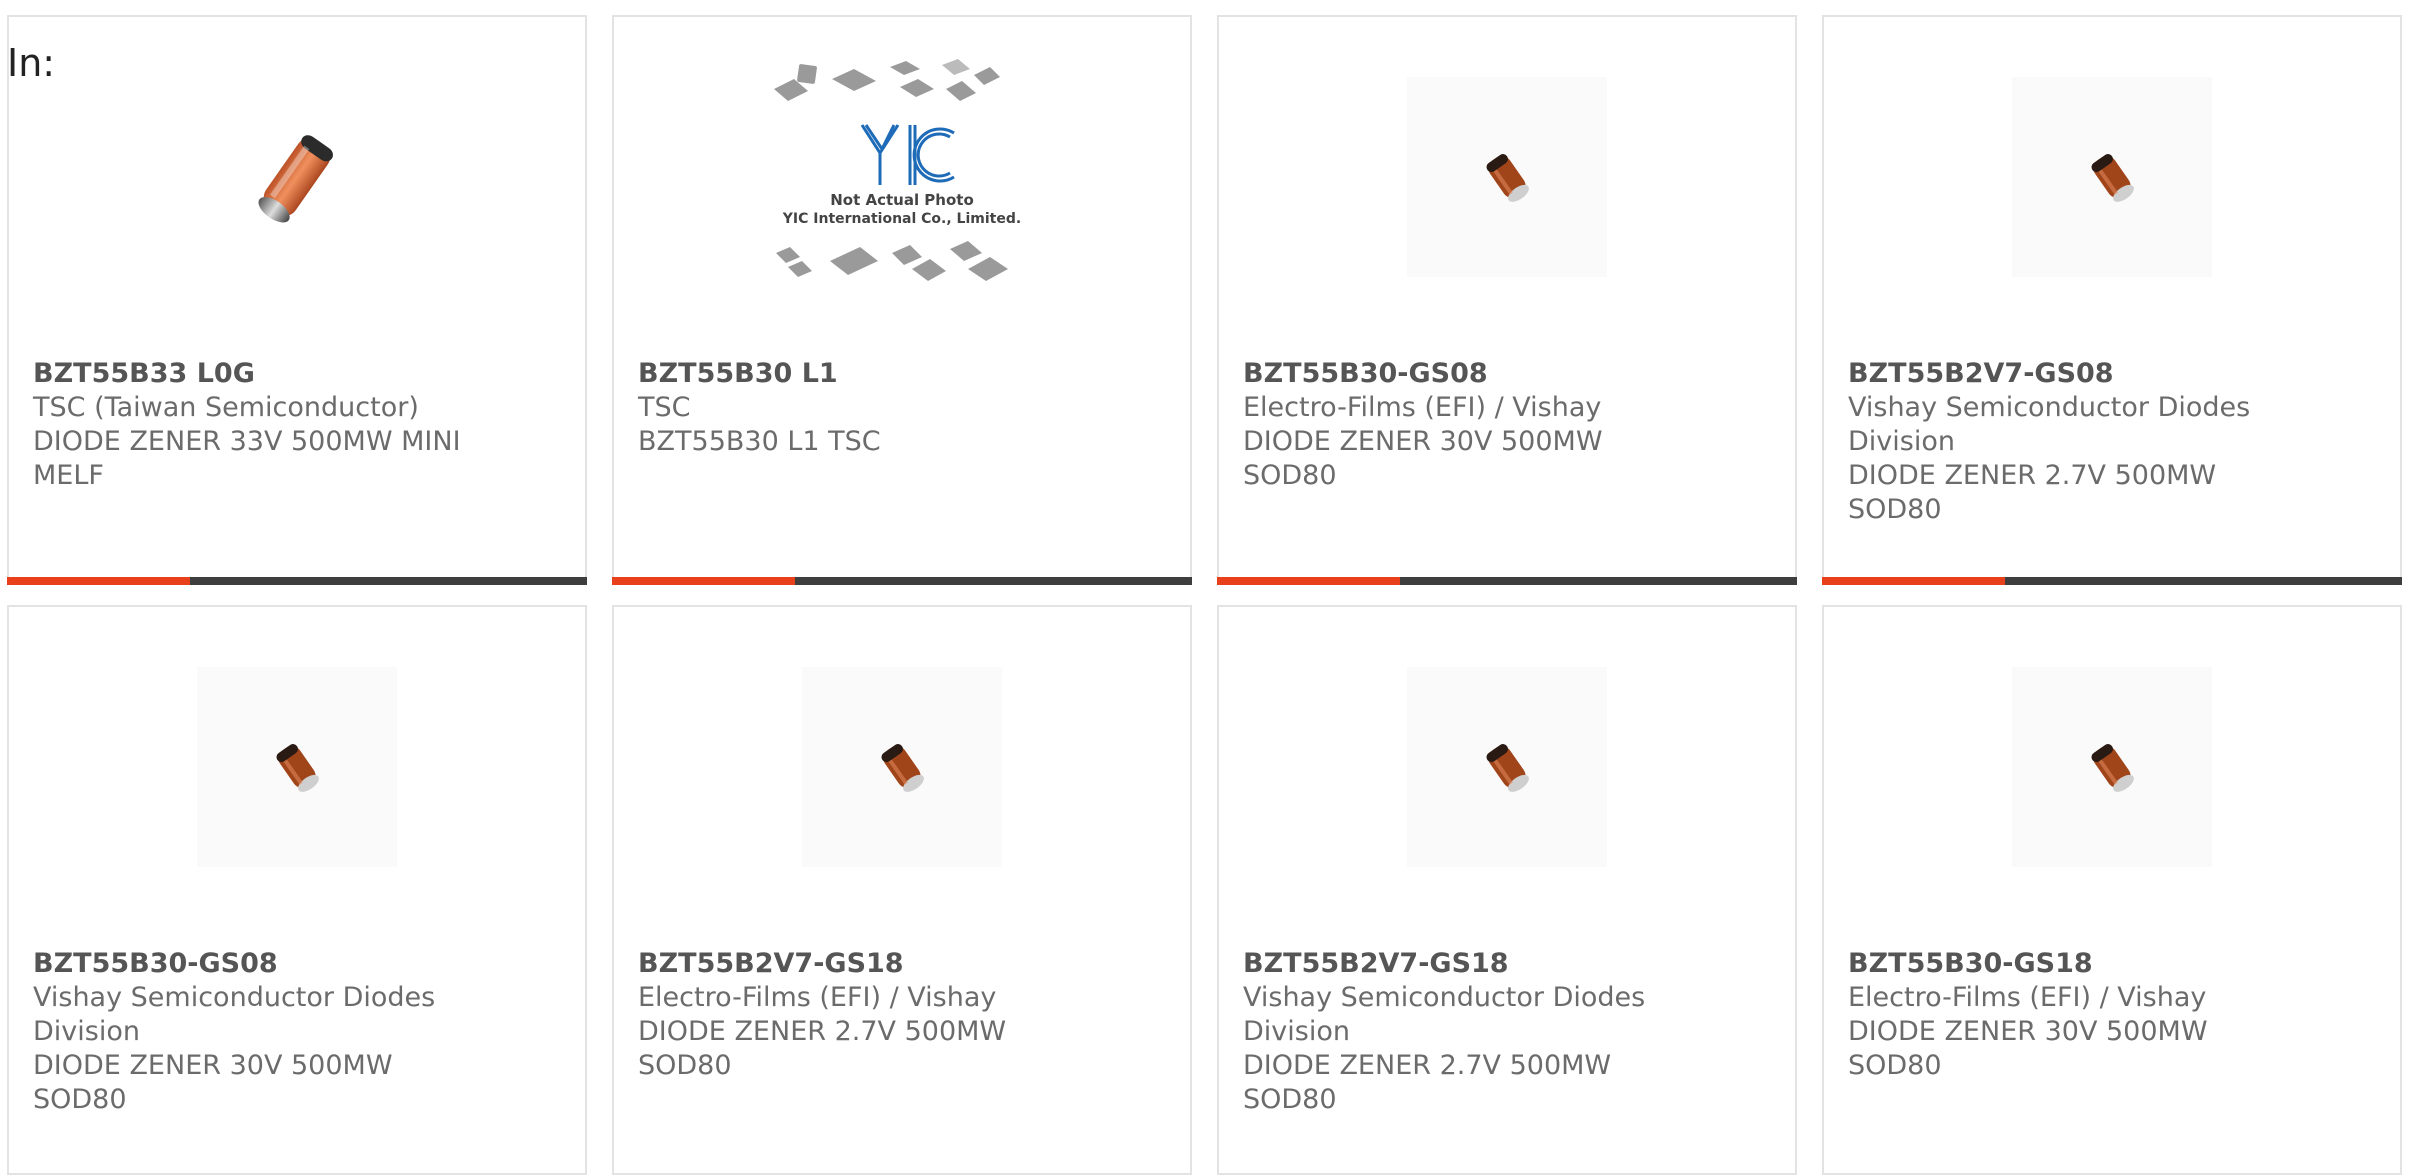 The width and height of the screenshot is (2410, 1175). Describe the element at coordinates (31, 63) in the screenshot. I see `filter-label: In:` at that location.